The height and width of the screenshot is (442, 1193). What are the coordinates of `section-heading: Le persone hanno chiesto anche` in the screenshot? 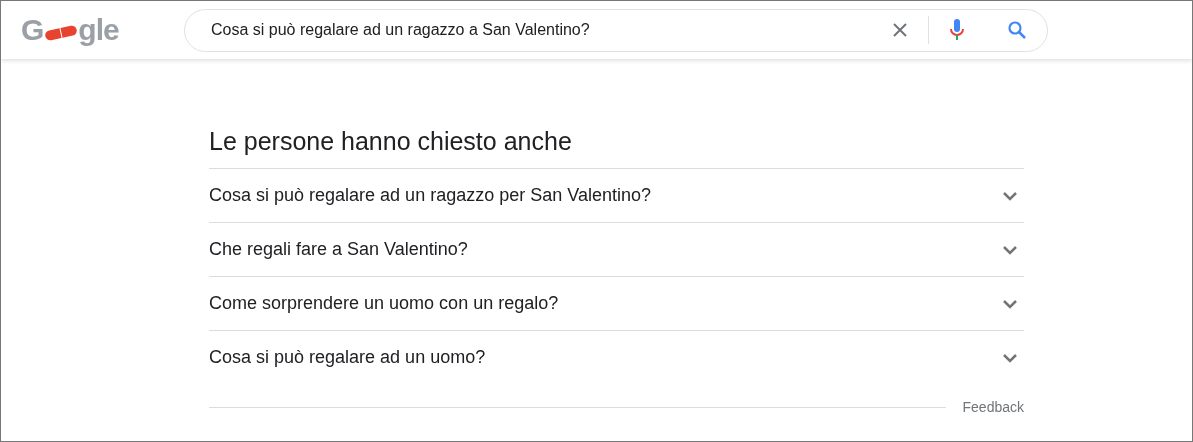 It's located at (390, 141).